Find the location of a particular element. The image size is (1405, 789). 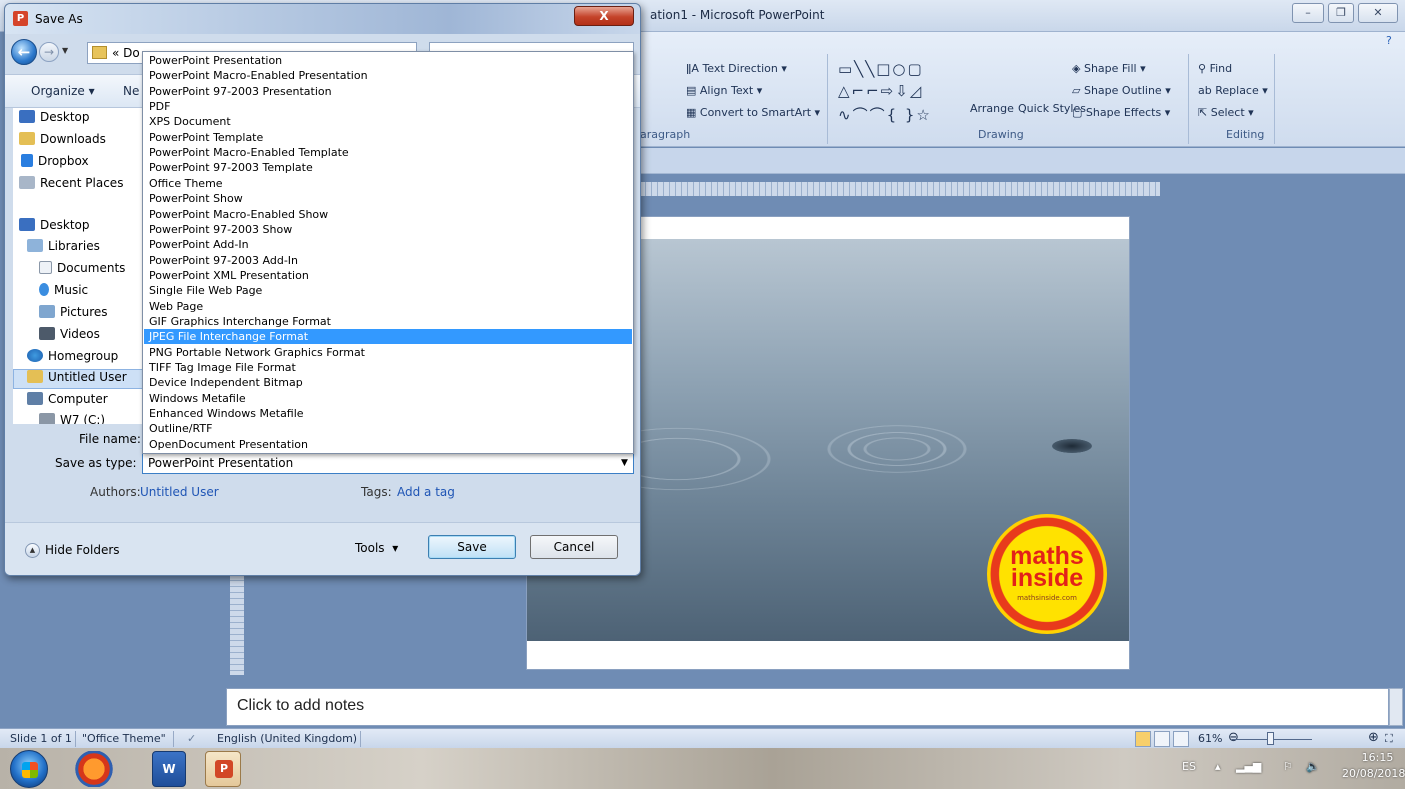

word-icon: W is located at coordinates (169, 769).